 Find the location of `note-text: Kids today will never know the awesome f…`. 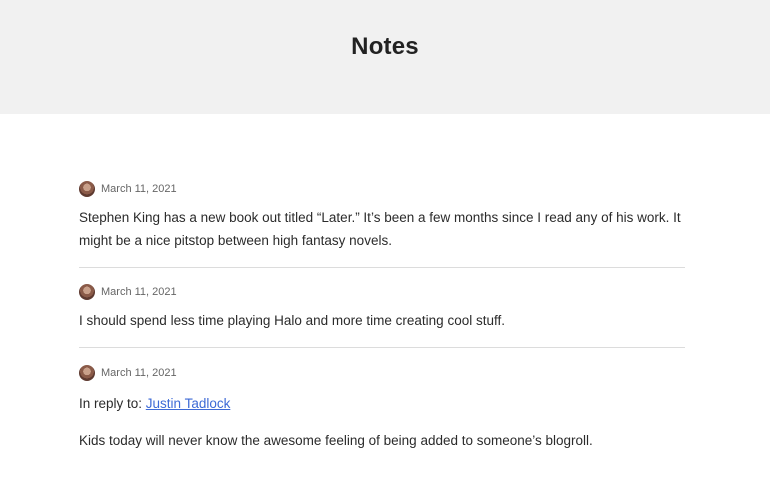

note-text: Kids today will never know the awesome f… is located at coordinates (336, 440).